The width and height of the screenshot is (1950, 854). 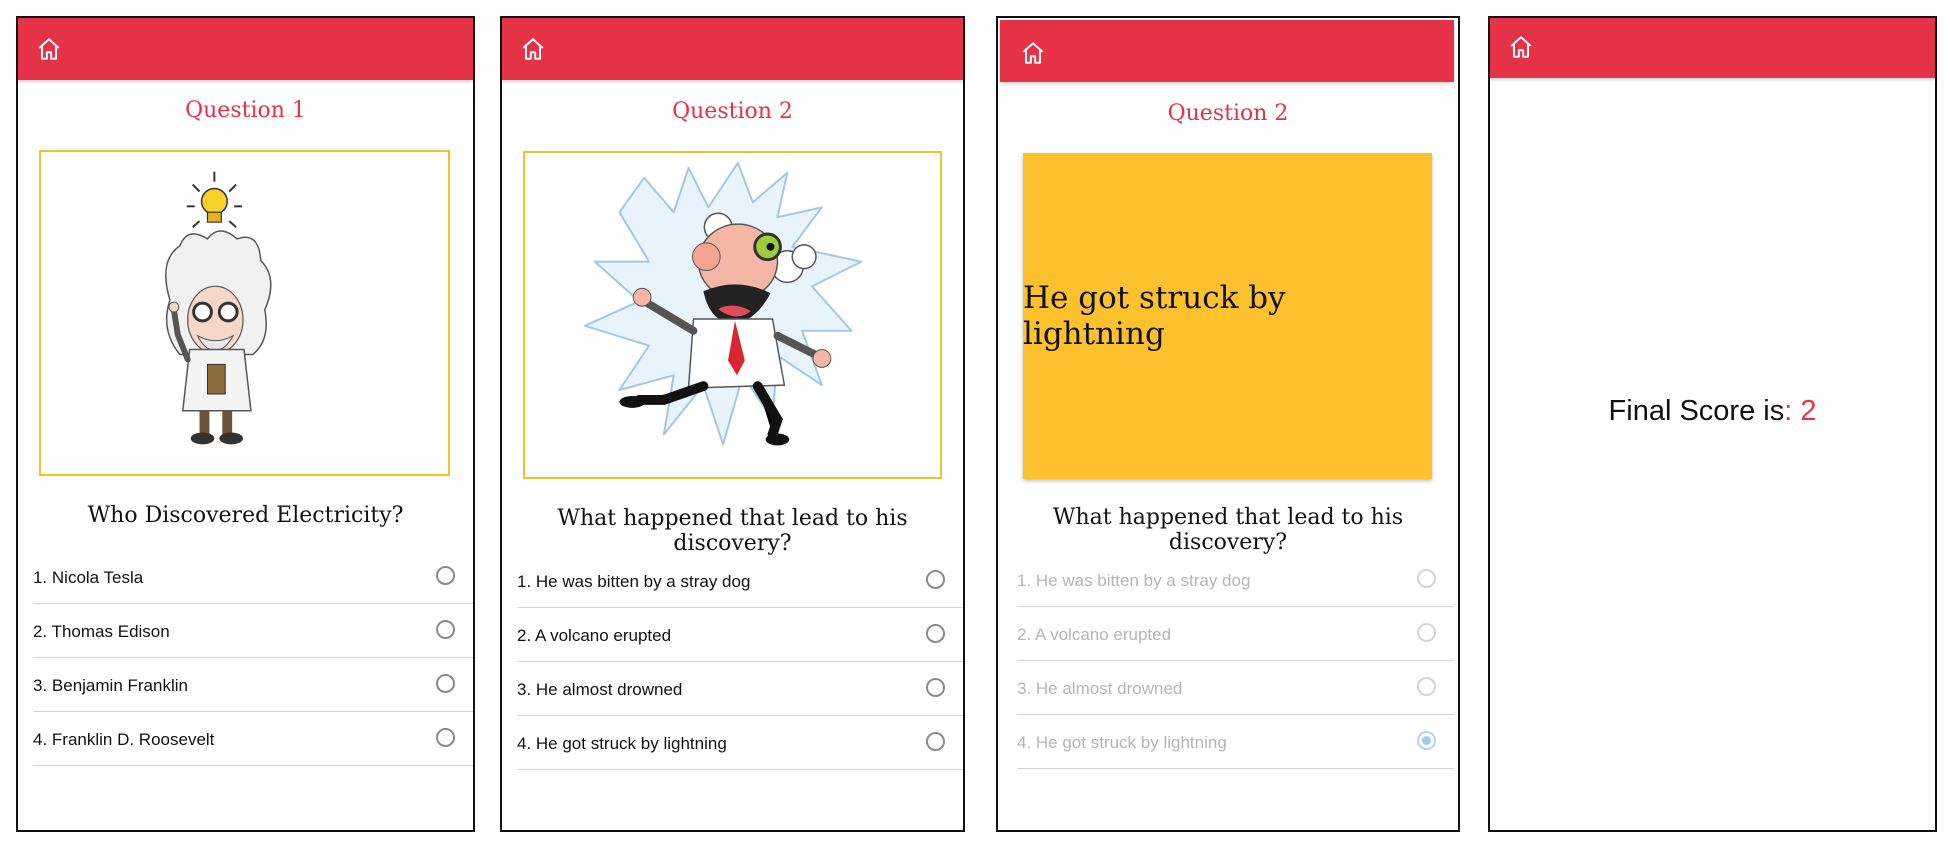 What do you see at coordinates (218, 308) in the screenshot?
I see `scientist-lightbulb-illustration` at bounding box center [218, 308].